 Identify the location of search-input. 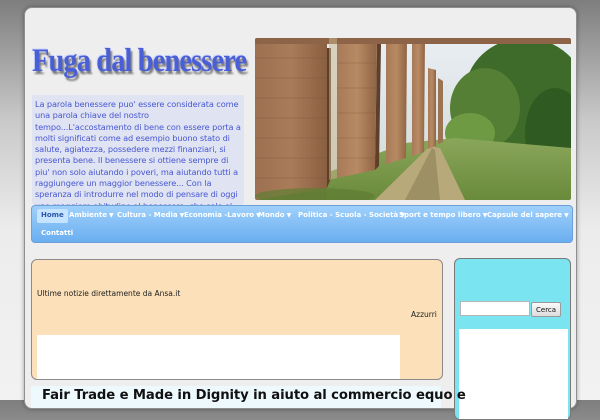
(495, 308).